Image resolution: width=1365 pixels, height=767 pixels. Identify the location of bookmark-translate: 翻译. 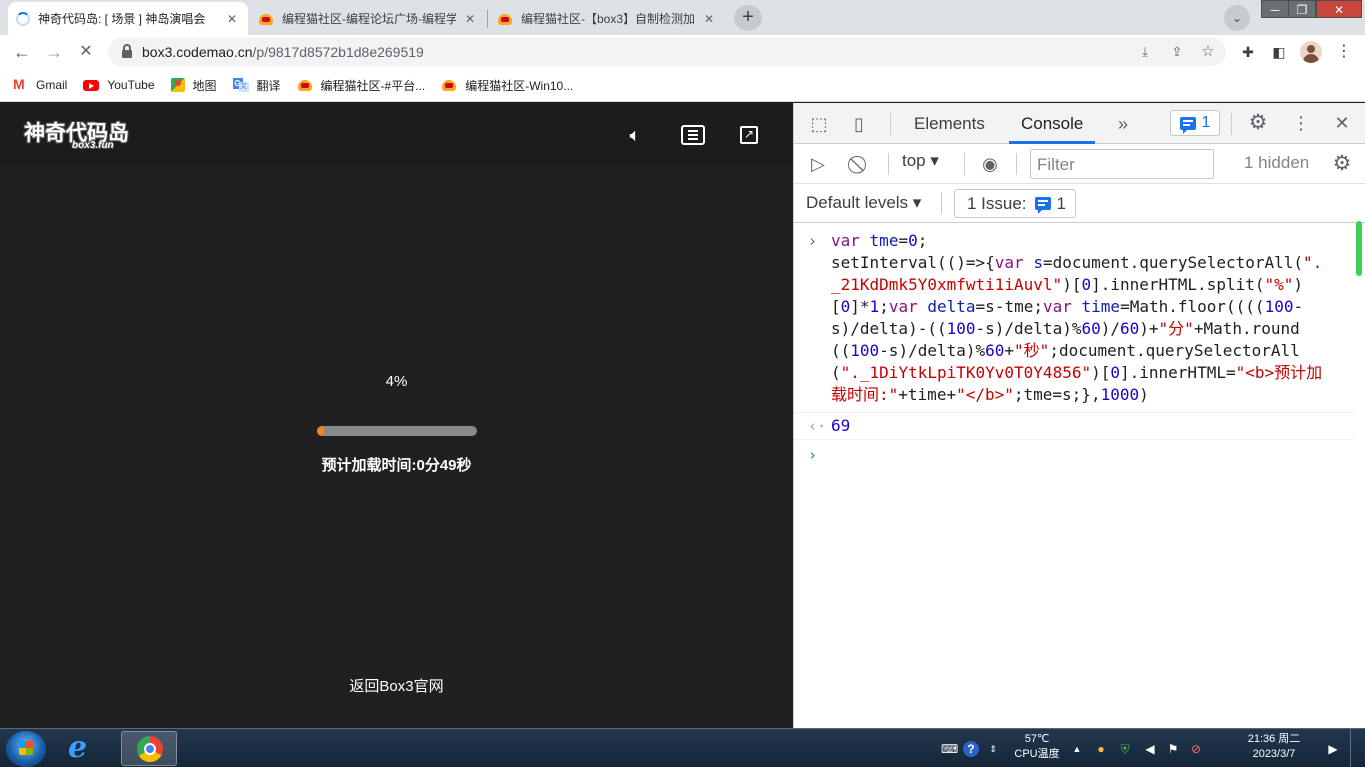
(256, 85).